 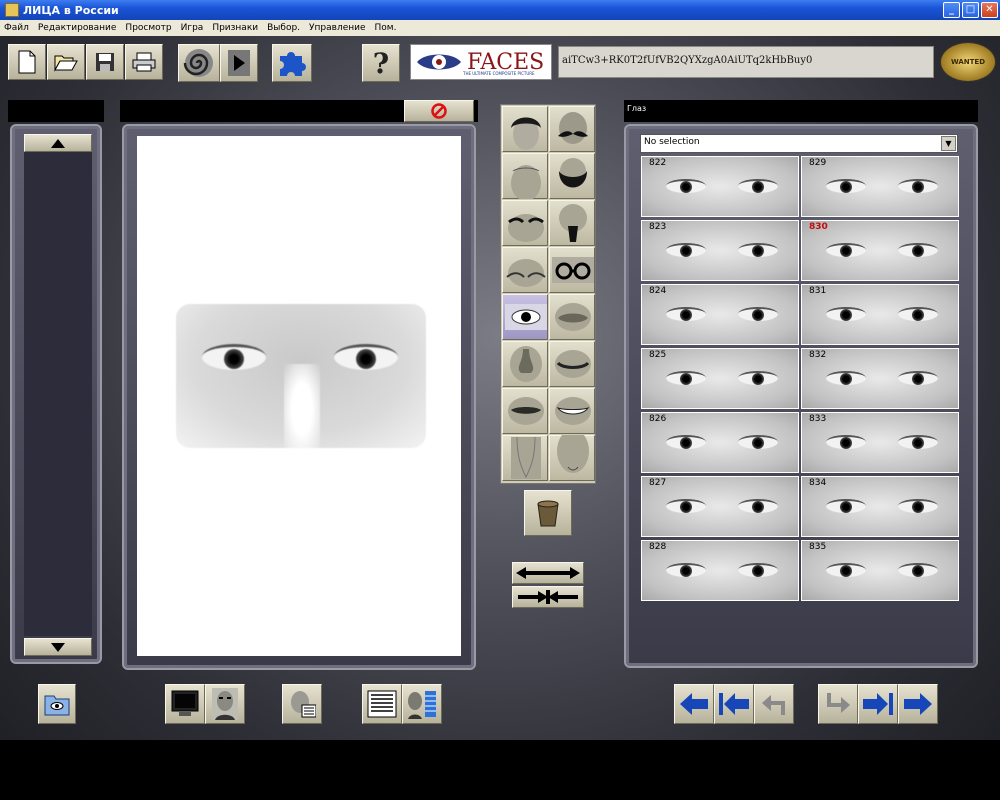 What do you see at coordinates (799, 143) in the screenshot?
I see `selection-dropdown: No selection ▼` at bounding box center [799, 143].